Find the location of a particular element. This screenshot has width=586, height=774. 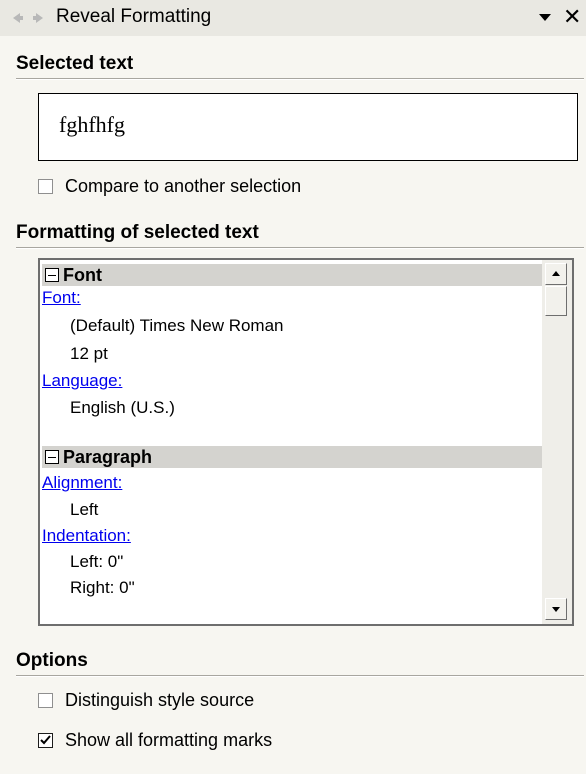

checkmark-icon is located at coordinates (45, 740).